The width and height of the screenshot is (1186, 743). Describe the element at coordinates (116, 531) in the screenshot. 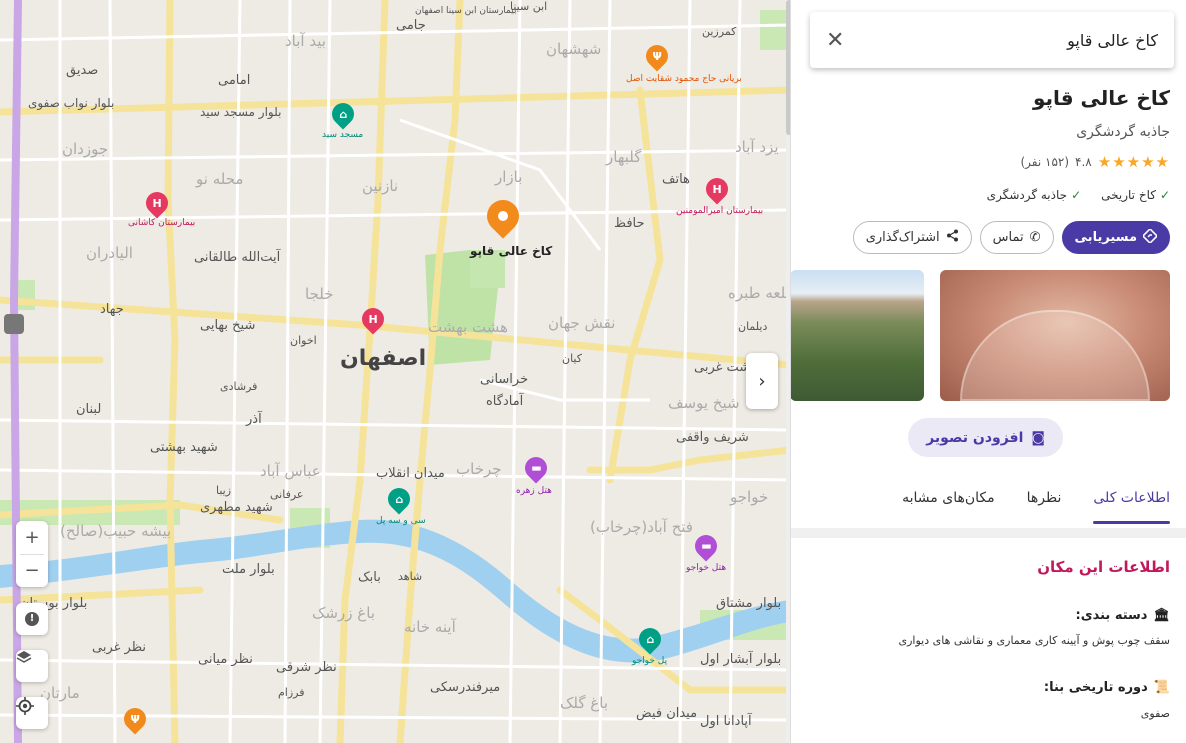

I see `map-label: بیشه حبیب(صالح)` at that location.